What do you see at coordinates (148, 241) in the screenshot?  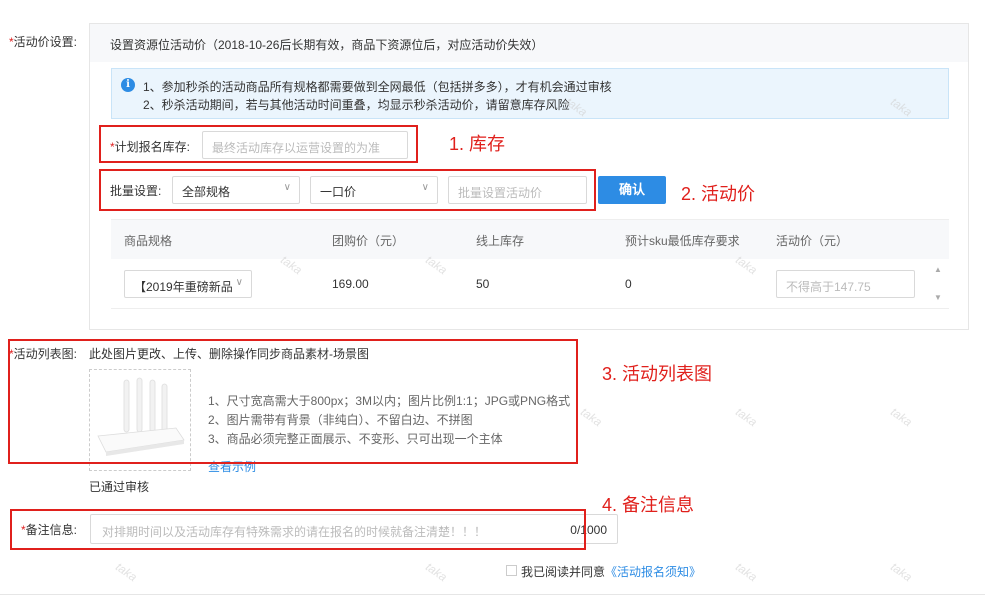 I see `column-header-spec: 商品规格` at bounding box center [148, 241].